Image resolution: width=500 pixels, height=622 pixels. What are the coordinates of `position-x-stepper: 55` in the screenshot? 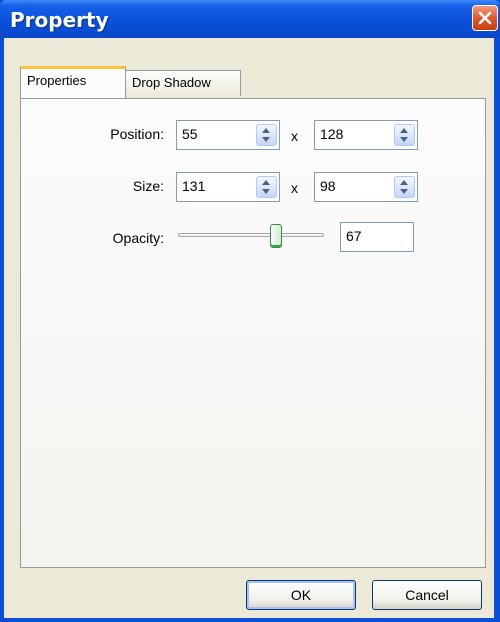 It's located at (228, 135).